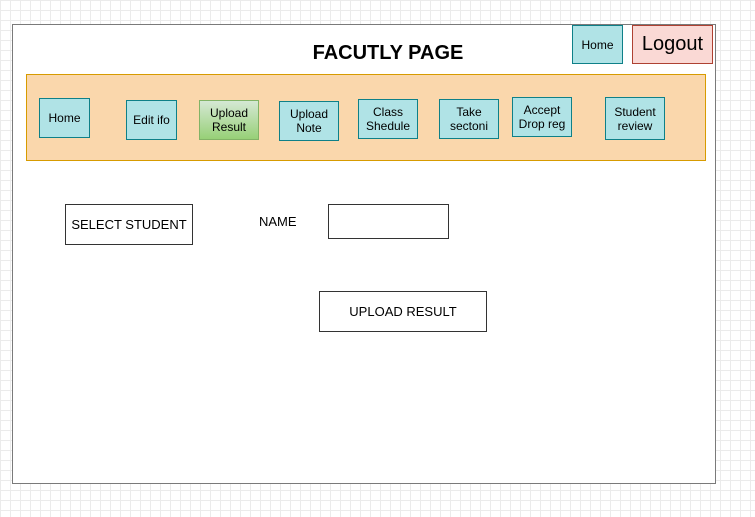  I want to click on home-button-label: Home, so click(597, 44).